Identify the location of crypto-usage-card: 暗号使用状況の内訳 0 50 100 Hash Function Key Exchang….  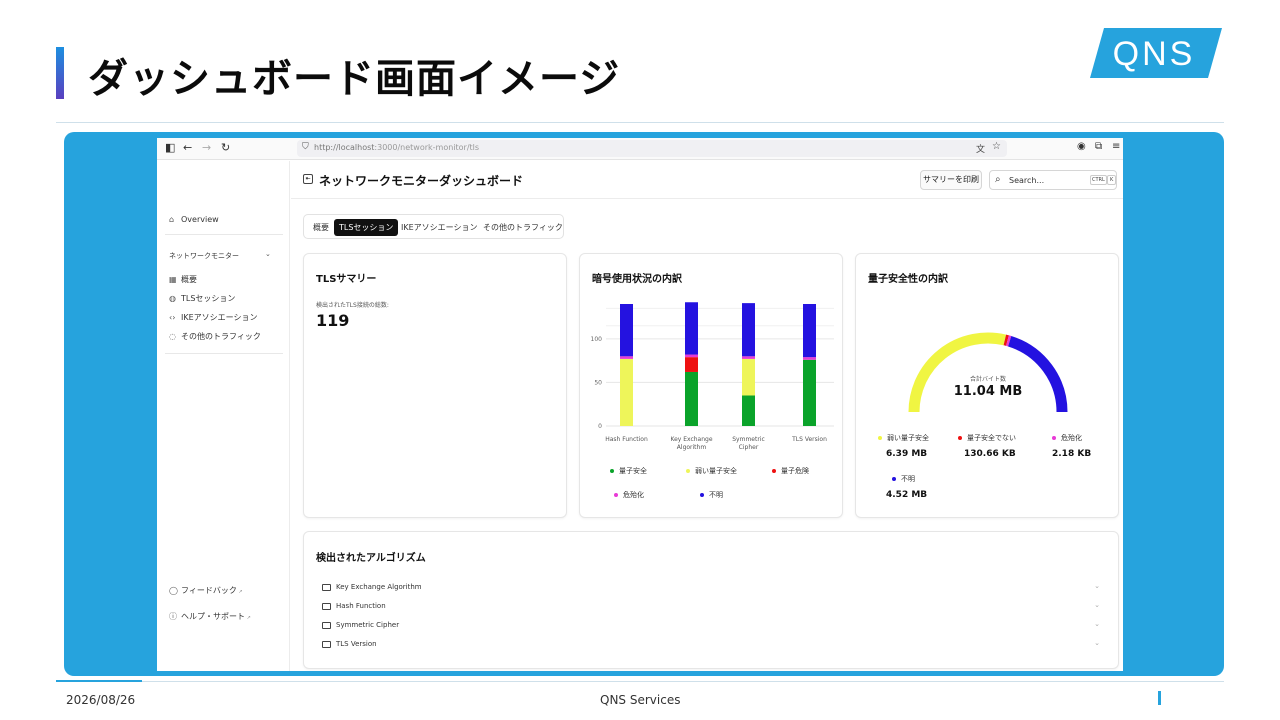
(711, 385).